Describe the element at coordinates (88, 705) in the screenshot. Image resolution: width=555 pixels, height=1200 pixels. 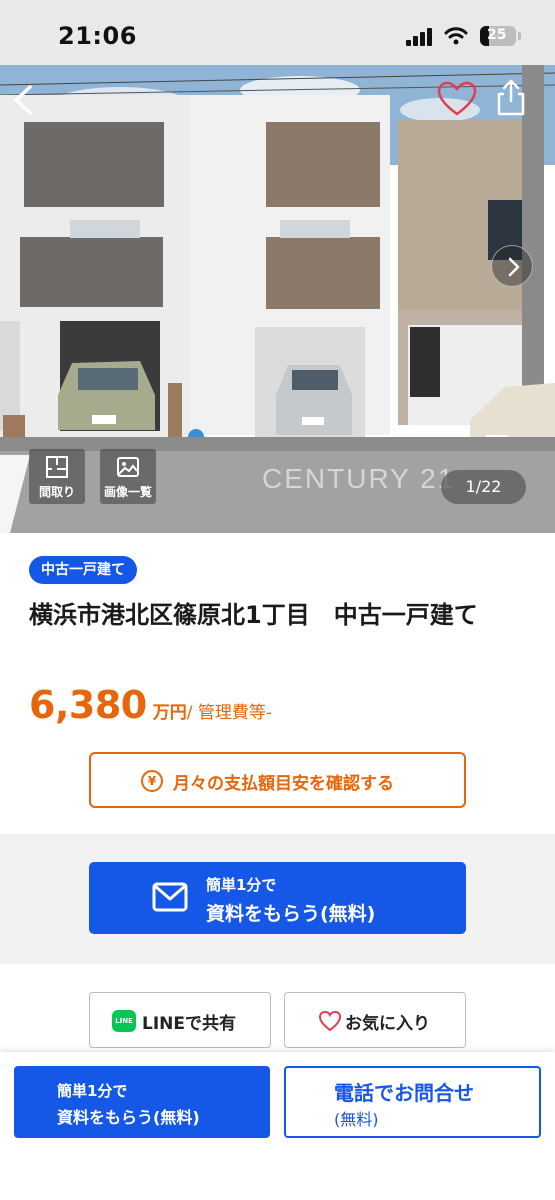
I see `price-value: 6,380` at that location.